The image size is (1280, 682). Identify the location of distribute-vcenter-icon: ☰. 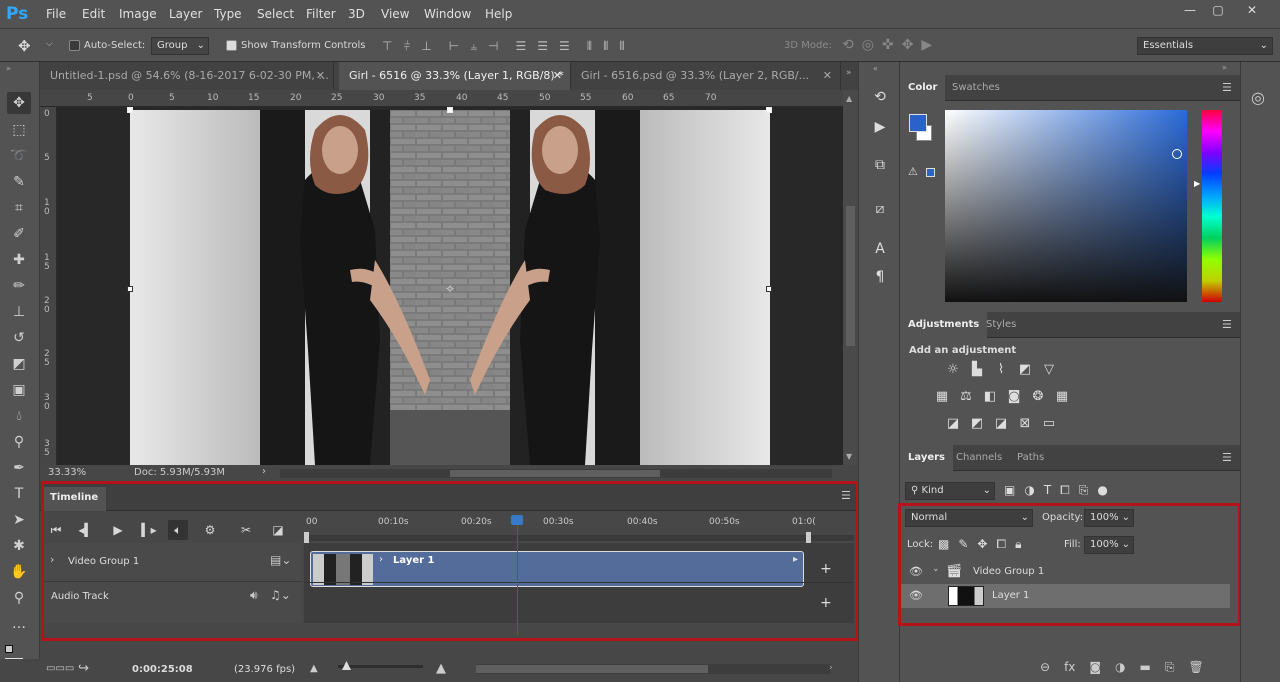
(542, 46).